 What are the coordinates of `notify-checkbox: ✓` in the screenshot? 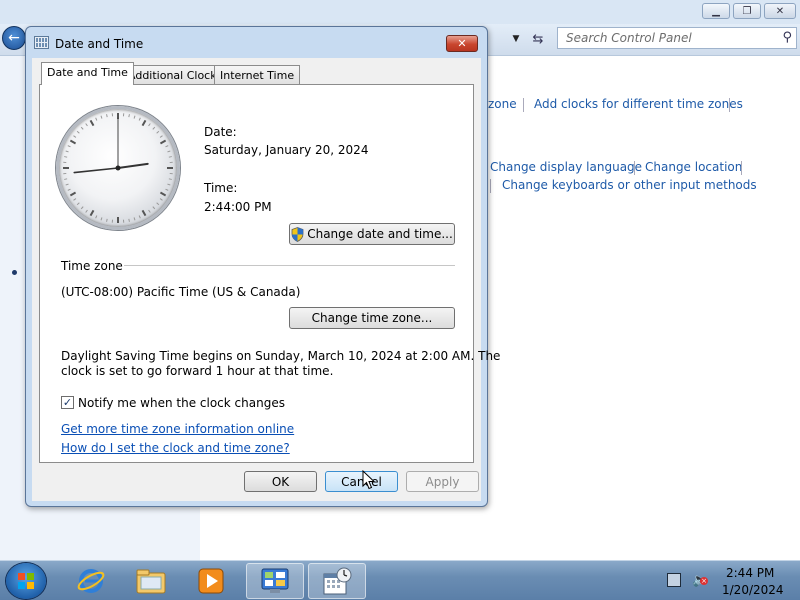 It's located at (67, 402).